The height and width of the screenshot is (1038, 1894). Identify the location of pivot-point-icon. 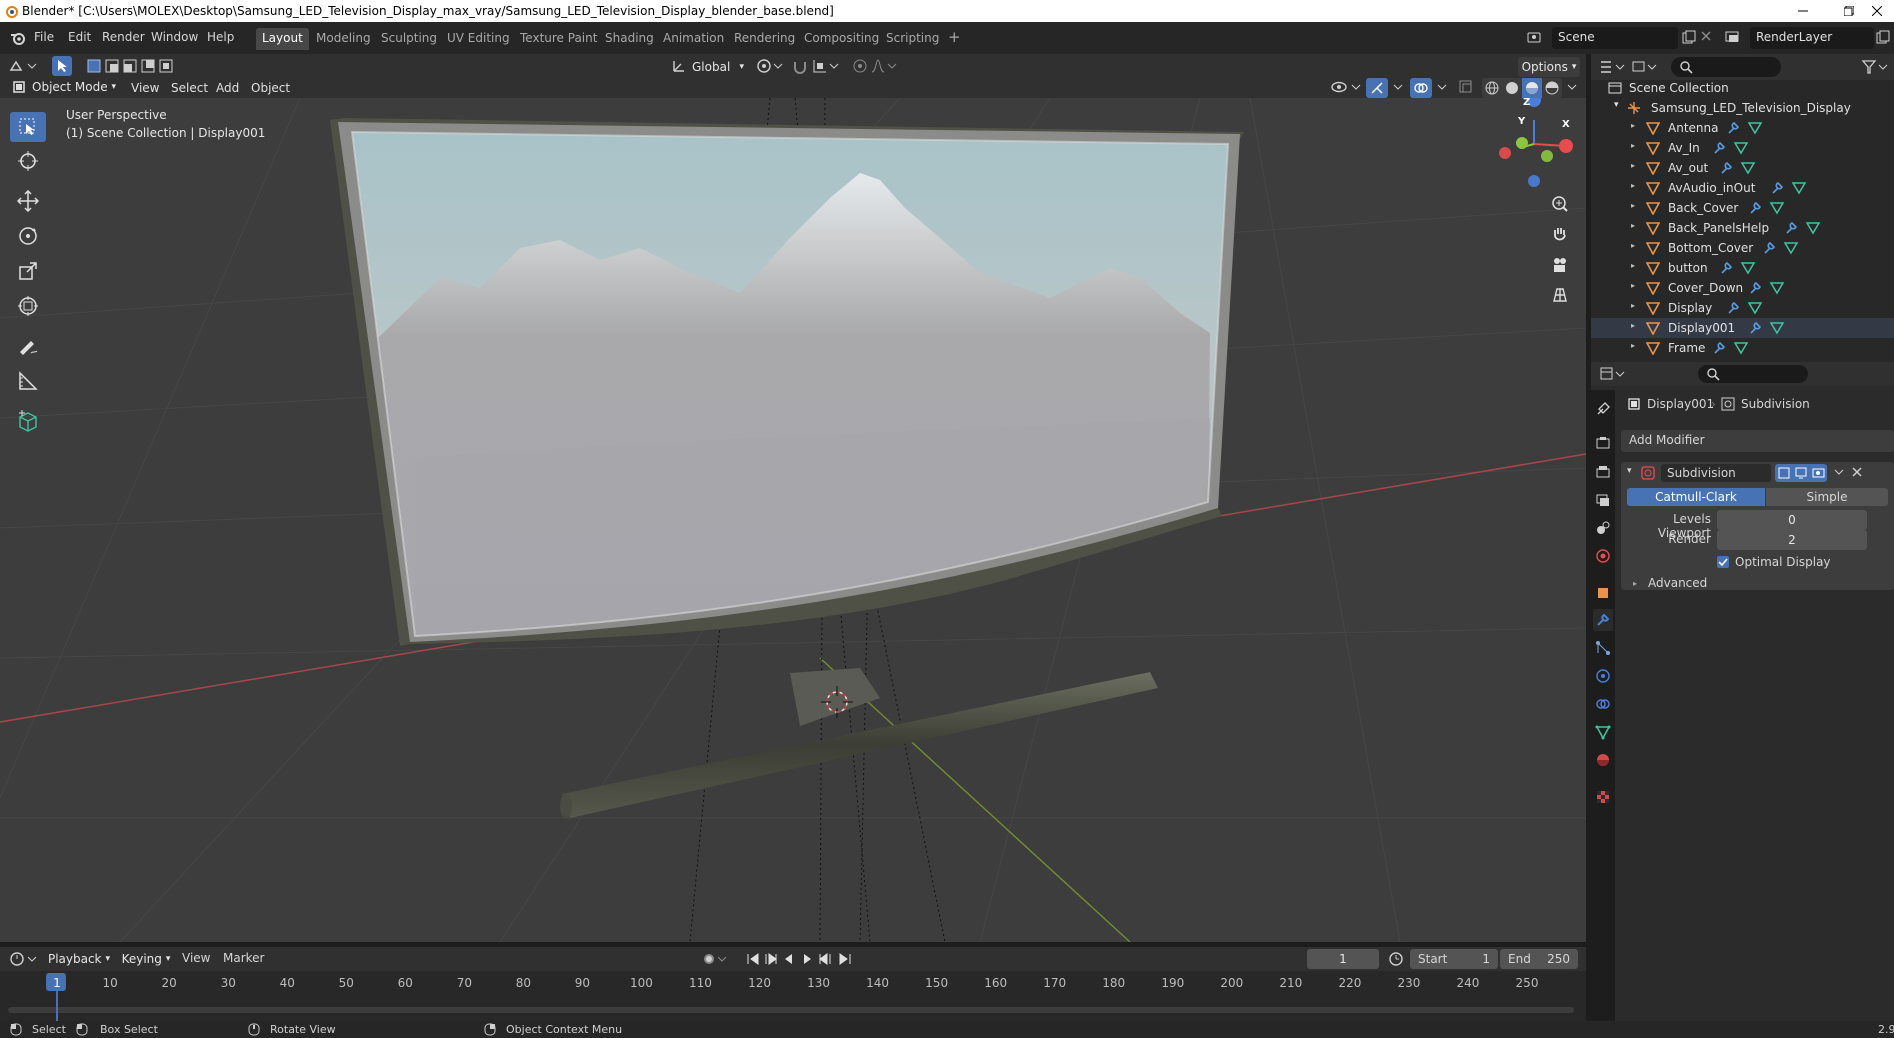
(771, 66).